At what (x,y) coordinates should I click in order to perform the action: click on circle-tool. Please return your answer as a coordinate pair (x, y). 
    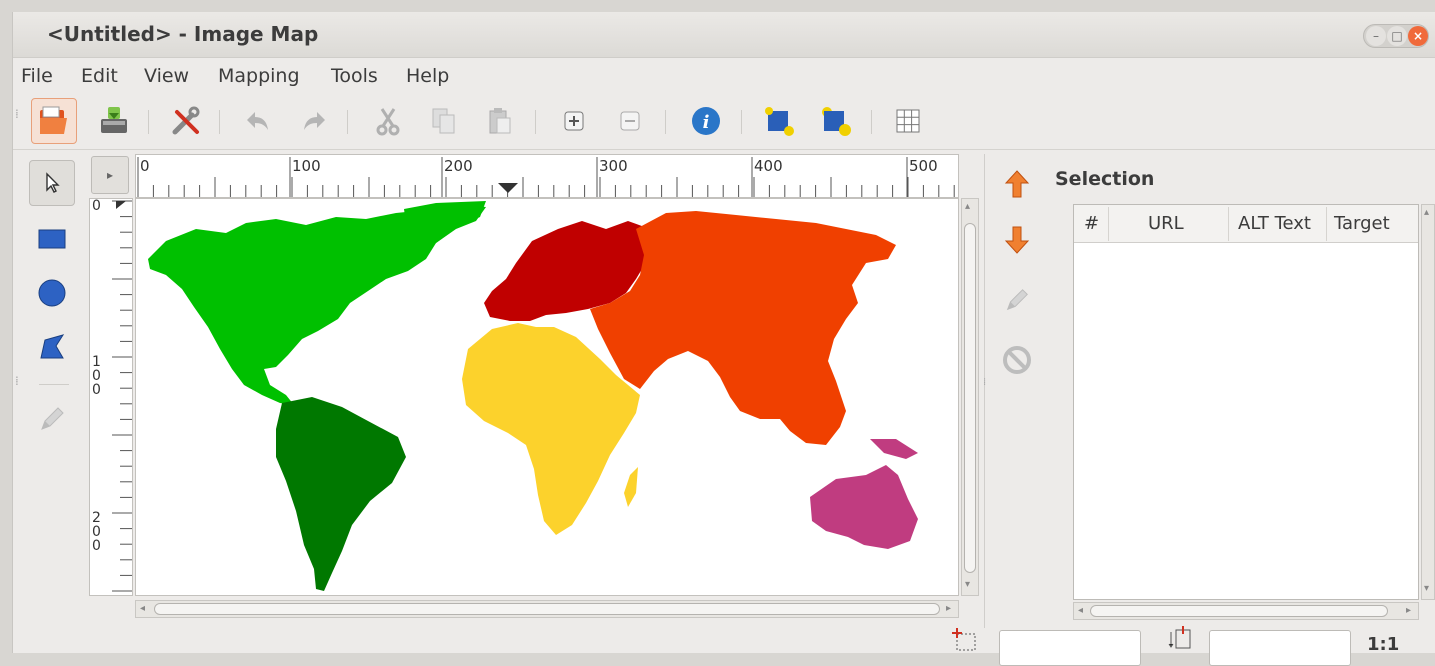
    Looking at the image, I should click on (52, 293).